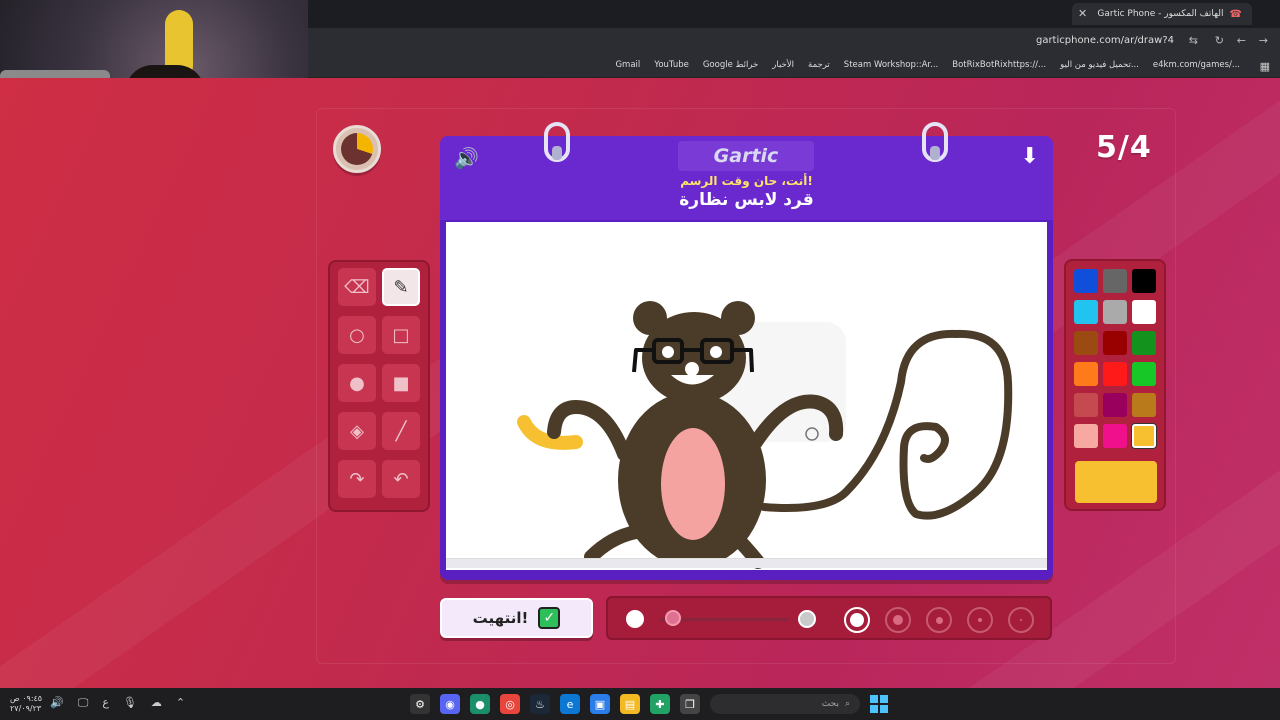 This screenshot has height=720, width=1280. Describe the element at coordinates (879, 704) in the screenshot. I see `windows-start-icon` at that location.